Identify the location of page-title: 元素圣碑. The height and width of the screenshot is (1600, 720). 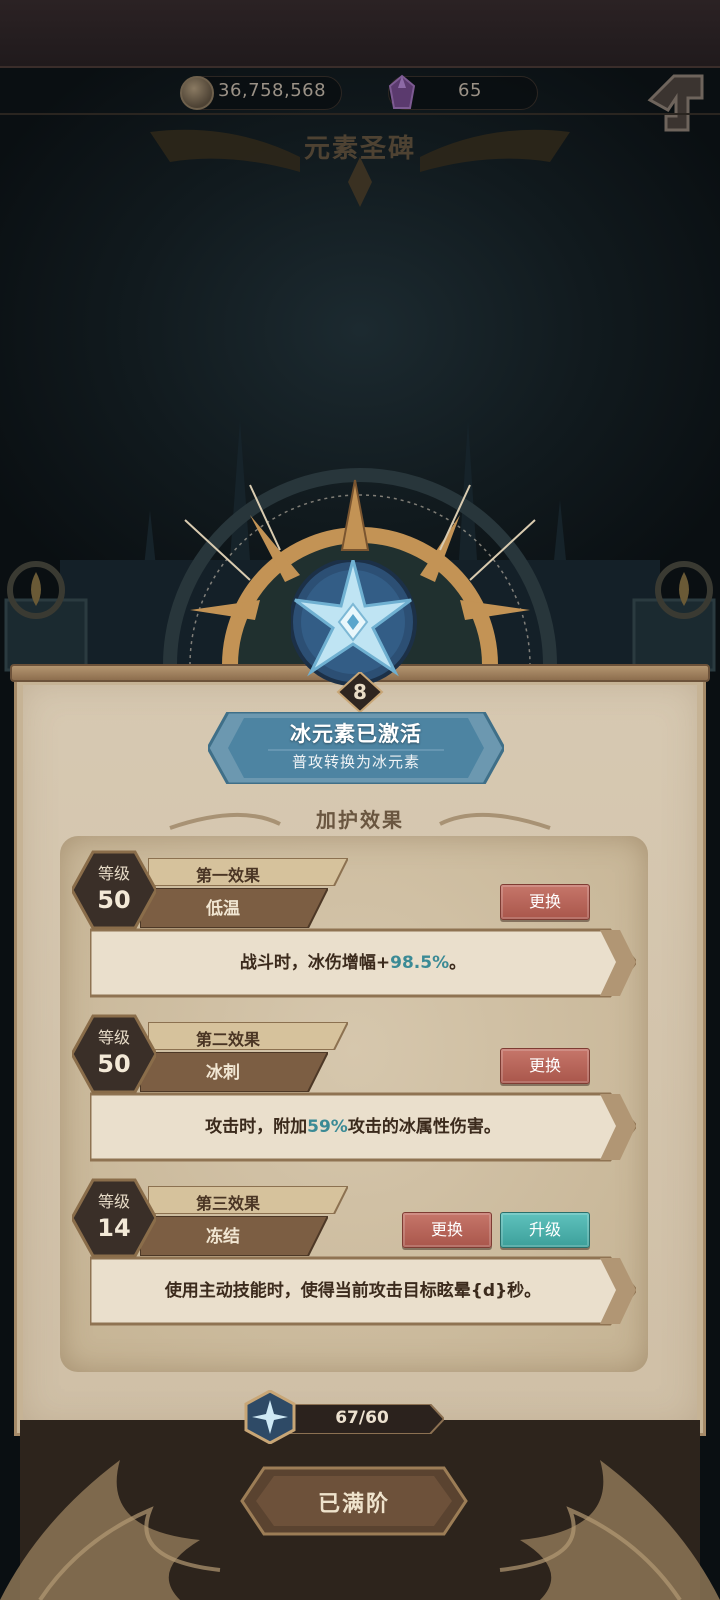
(359, 149).